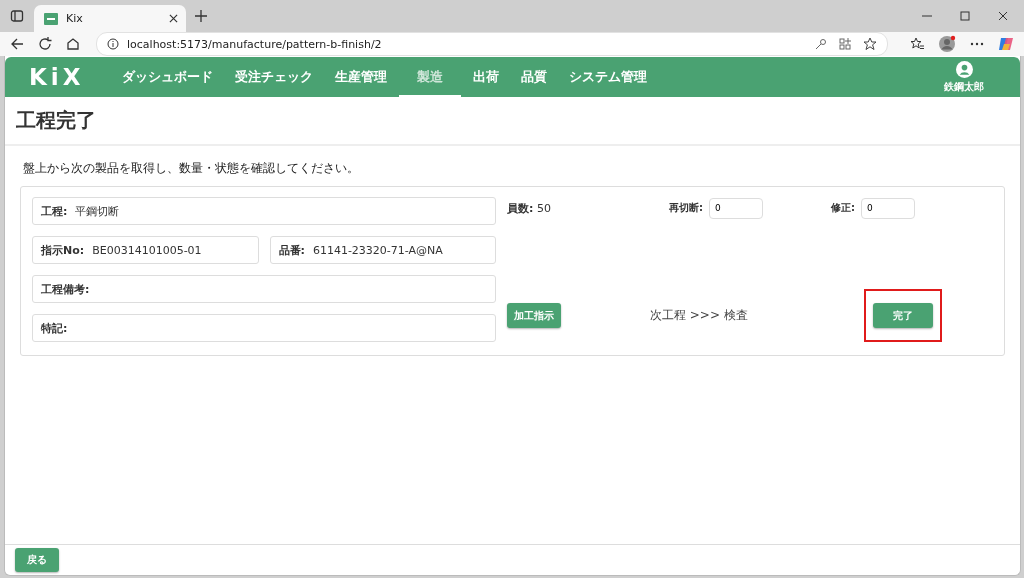  I want to click on nav-tab: 出荷, so click(486, 77).